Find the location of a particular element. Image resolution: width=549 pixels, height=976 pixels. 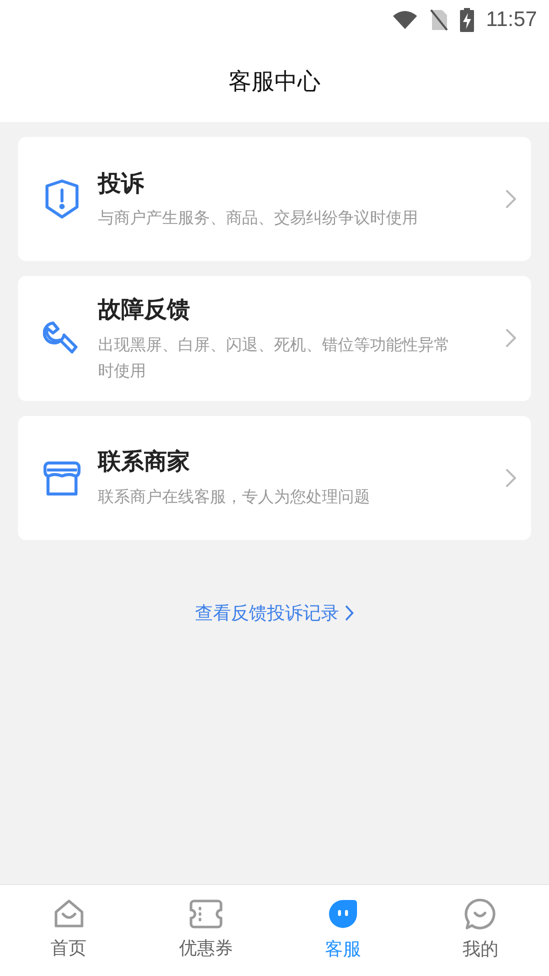

tab-bar-item: 首页 is located at coordinates (69, 930).